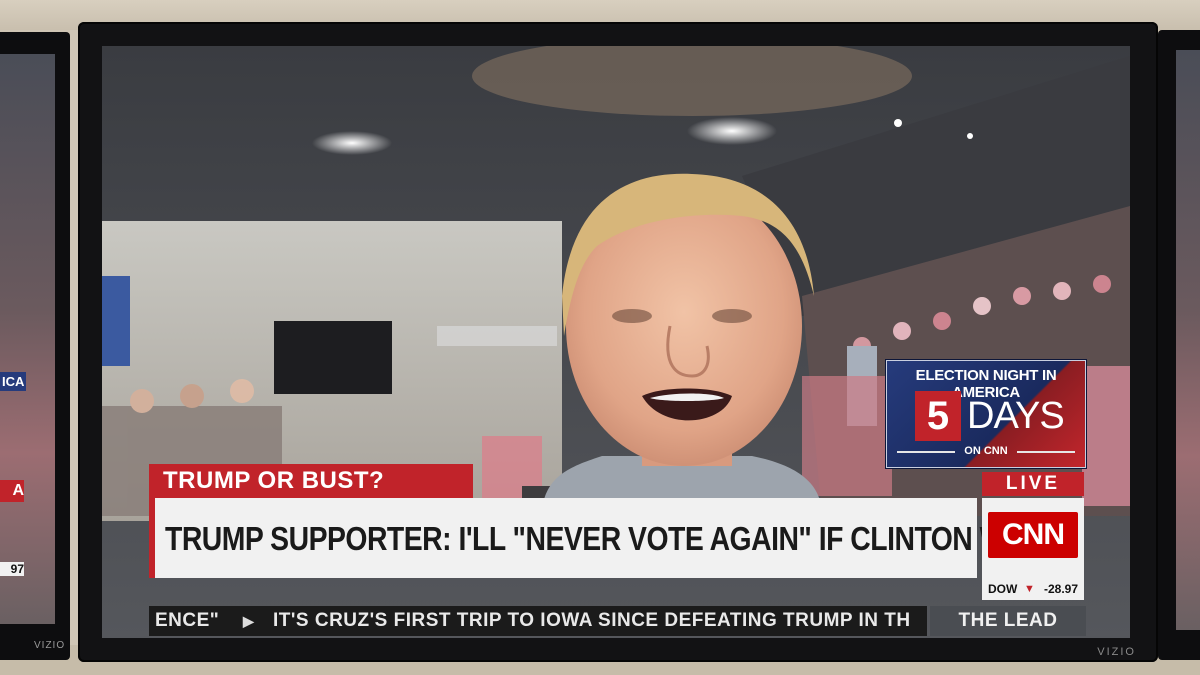 Image resolution: width=1200 pixels, height=675 pixels. I want to click on story-kicker: TRUMP OR BUST?, so click(311, 481).